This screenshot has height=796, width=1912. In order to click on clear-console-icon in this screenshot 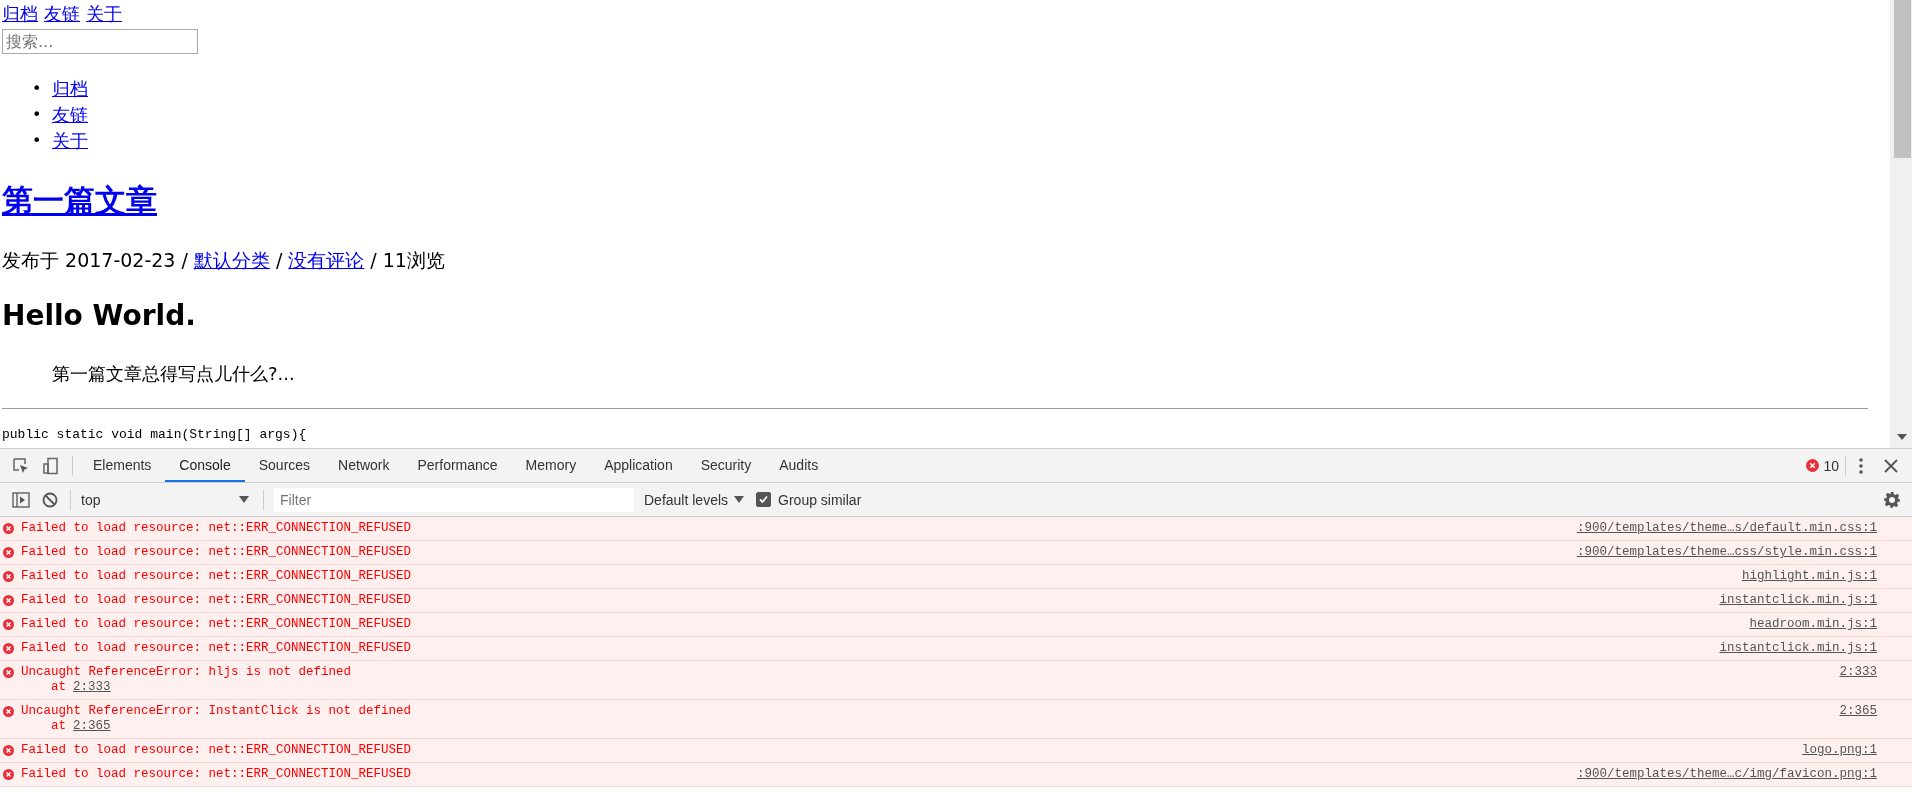, I will do `click(50, 499)`.